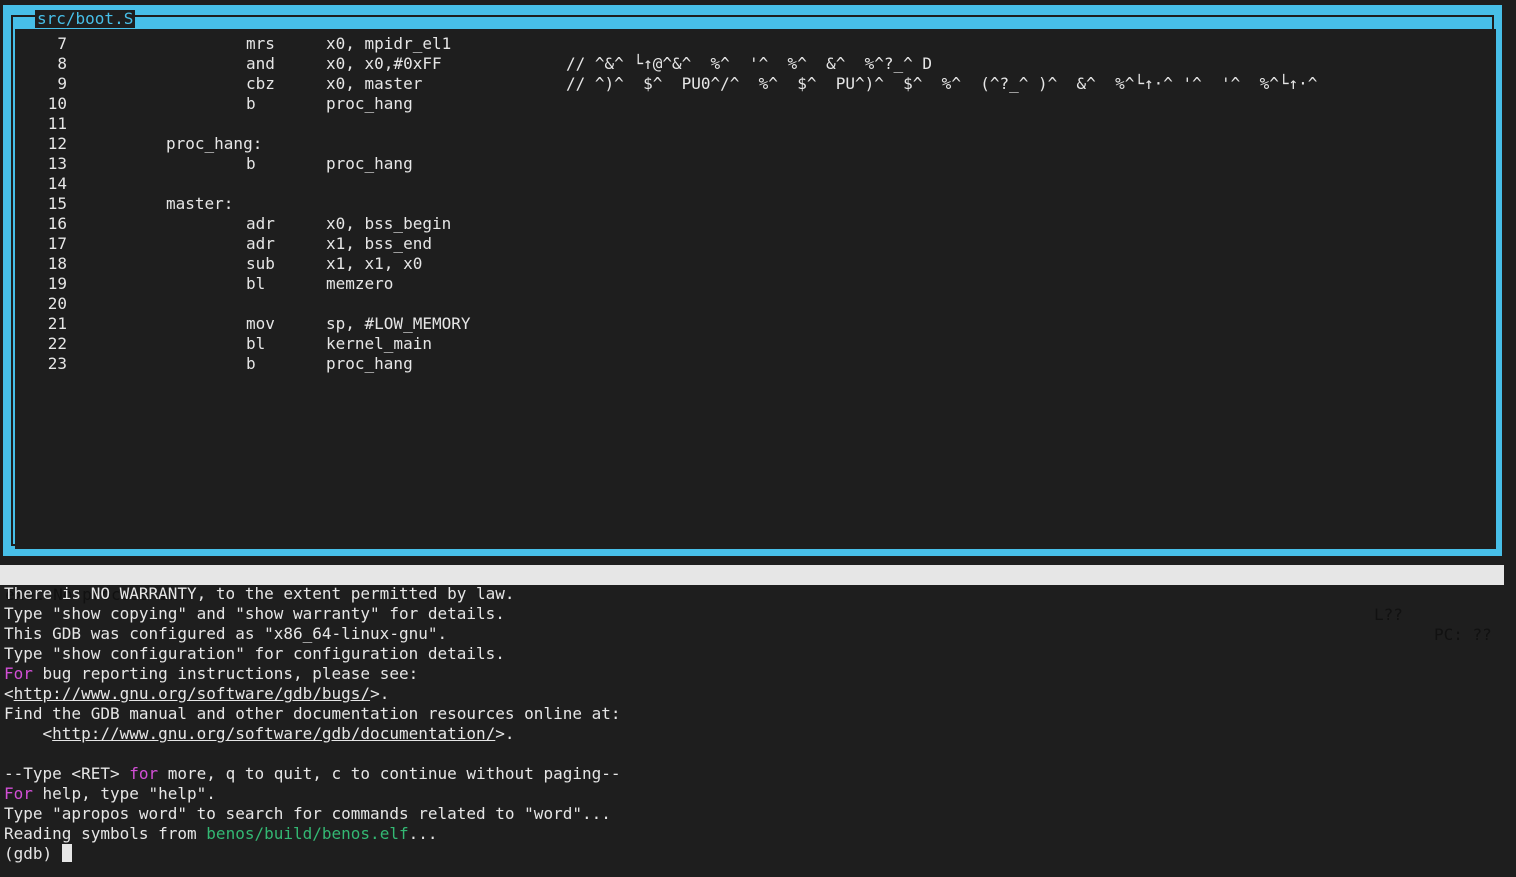 This screenshot has width=1516, height=877. What do you see at coordinates (755, 124) in the screenshot?
I see `source-line: 11` at bounding box center [755, 124].